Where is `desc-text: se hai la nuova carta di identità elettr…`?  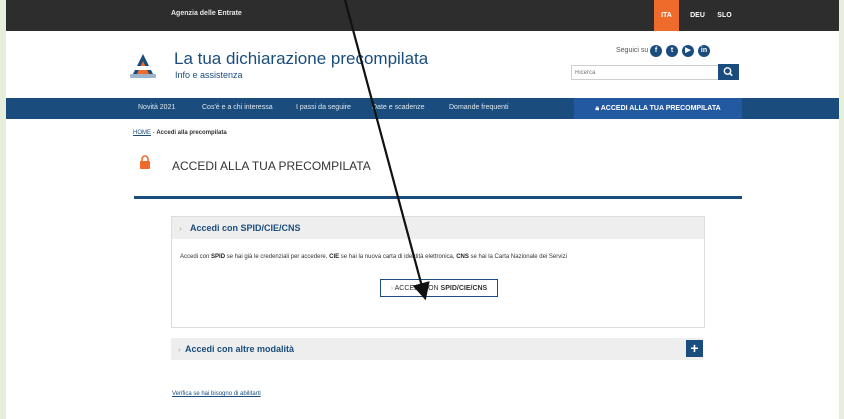
desc-text: se hai la nuova carta di identità elettr… is located at coordinates (398, 257).